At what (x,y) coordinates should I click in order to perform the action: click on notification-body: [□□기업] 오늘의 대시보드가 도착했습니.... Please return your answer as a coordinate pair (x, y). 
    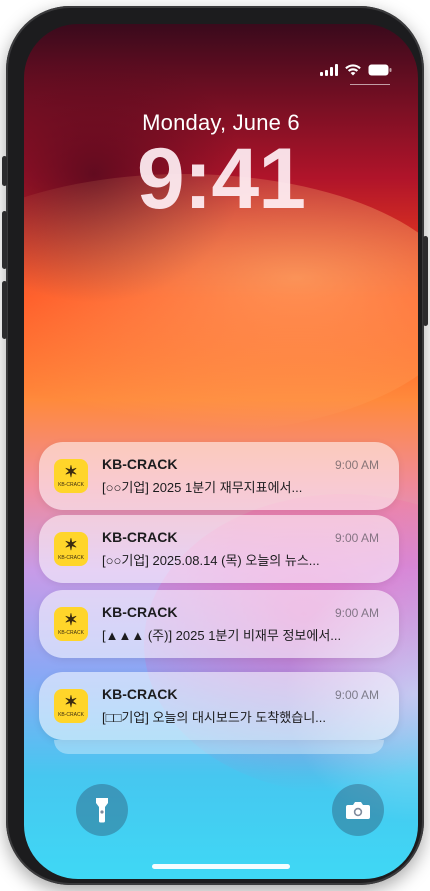
    Looking at the image, I should click on (214, 717).